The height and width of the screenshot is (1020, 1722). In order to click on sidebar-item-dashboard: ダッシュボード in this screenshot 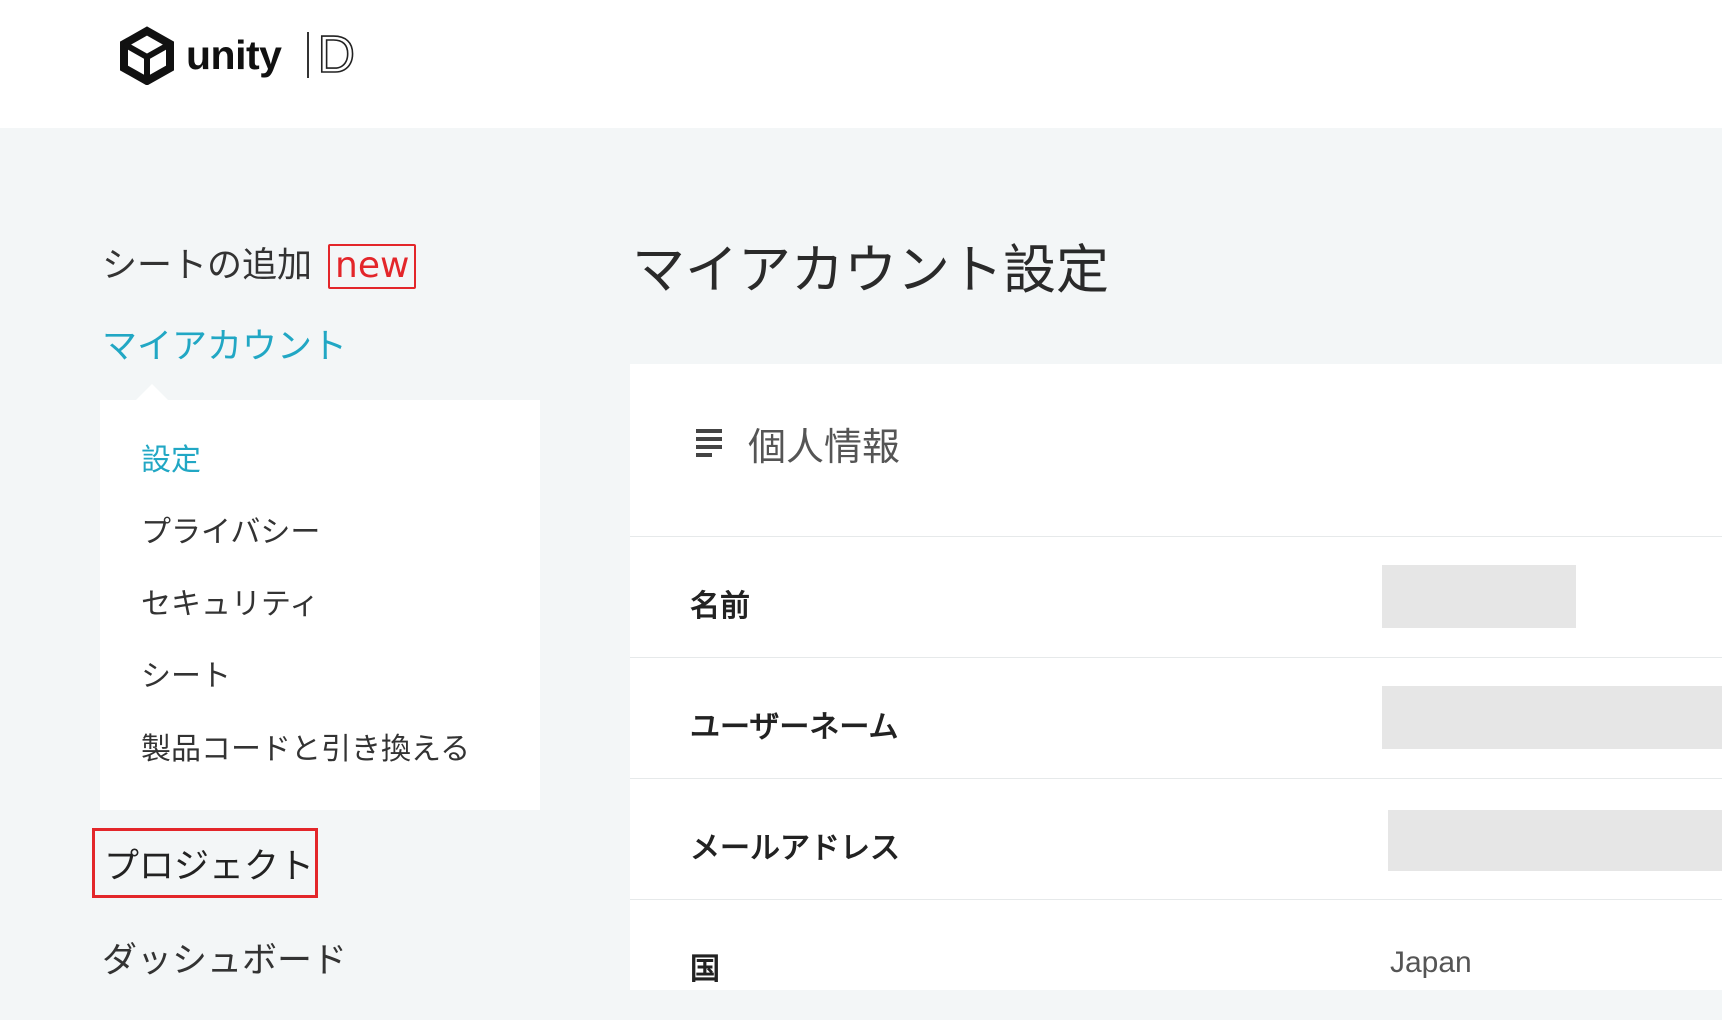, I will do `click(224, 957)`.